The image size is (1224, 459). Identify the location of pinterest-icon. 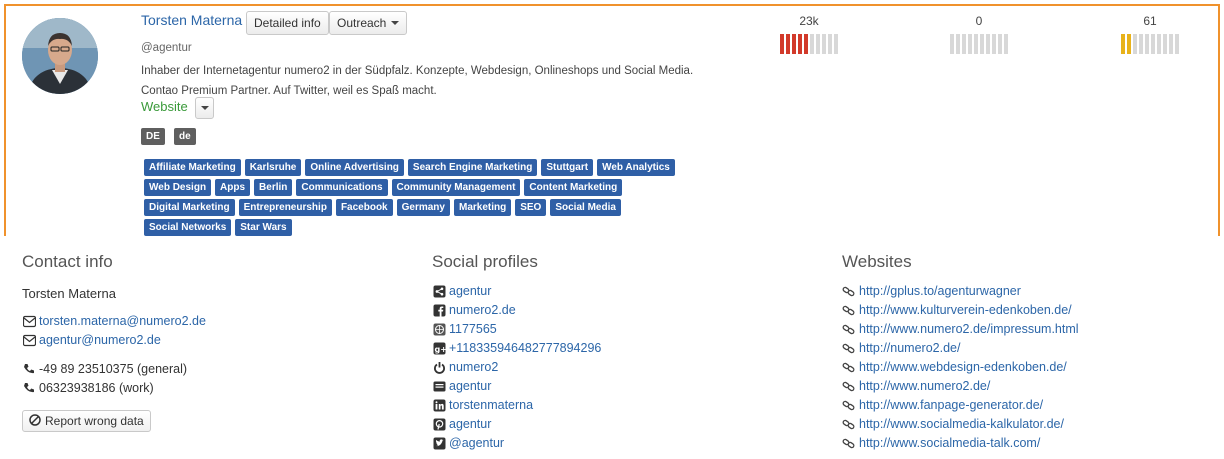
(439, 424).